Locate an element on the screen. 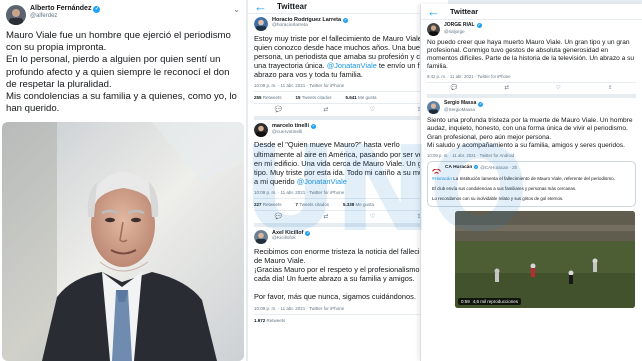 The width and height of the screenshot is (642, 361). author-handle: @cuervotinelli is located at coordinates (294, 133).